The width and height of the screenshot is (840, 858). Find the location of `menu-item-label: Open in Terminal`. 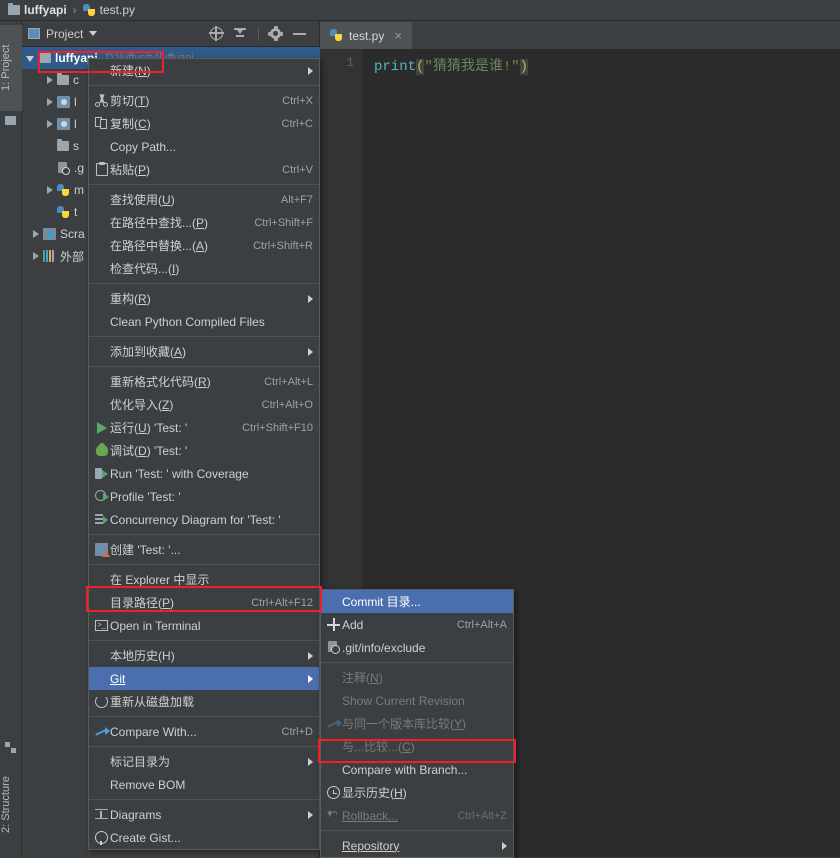

menu-item-label: Open in Terminal is located at coordinates (155, 625).